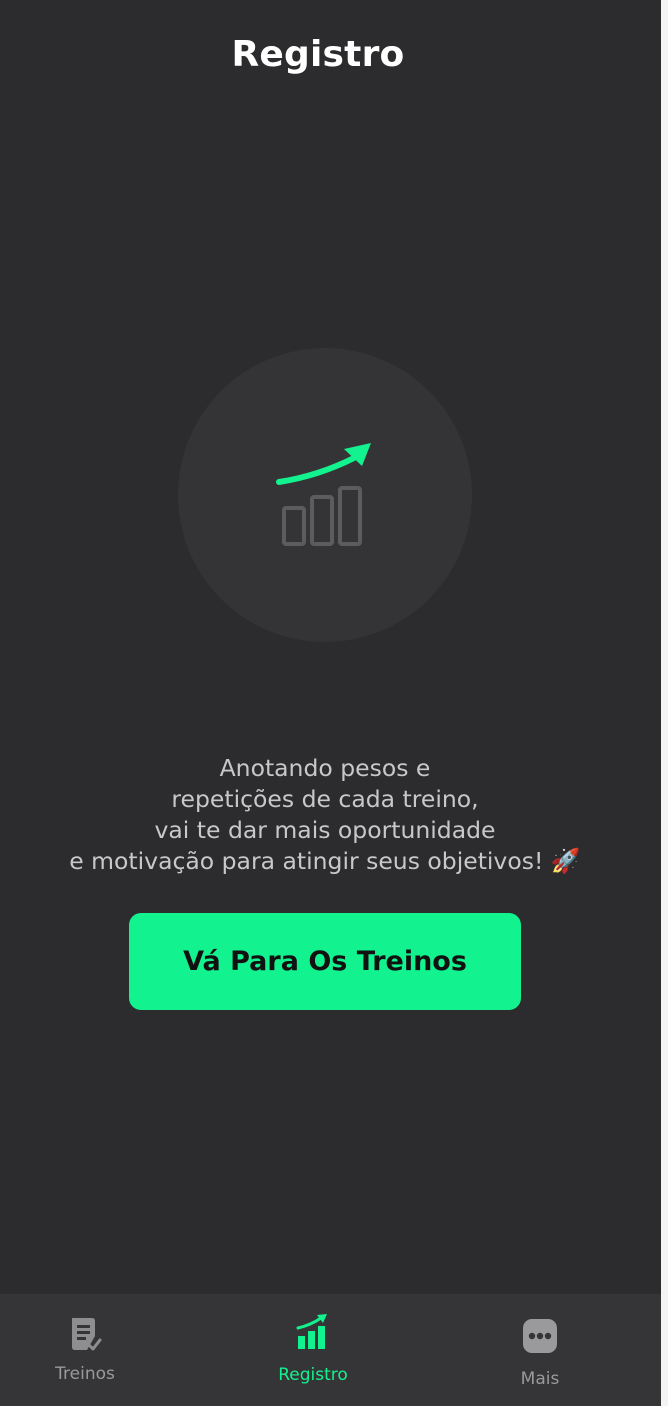 This screenshot has height=1406, width=668. What do you see at coordinates (325, 961) in the screenshot?
I see `go-to-workouts-button: Vá Para Os Treinos` at bounding box center [325, 961].